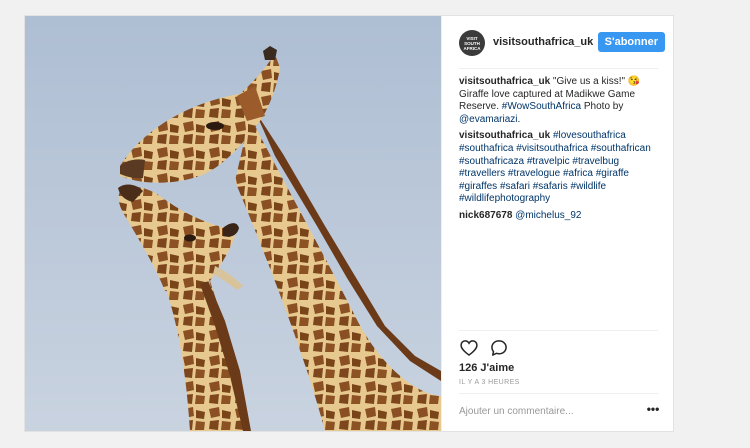  What do you see at coordinates (519, 119) in the screenshot?
I see `caption-text-3: .` at bounding box center [519, 119].